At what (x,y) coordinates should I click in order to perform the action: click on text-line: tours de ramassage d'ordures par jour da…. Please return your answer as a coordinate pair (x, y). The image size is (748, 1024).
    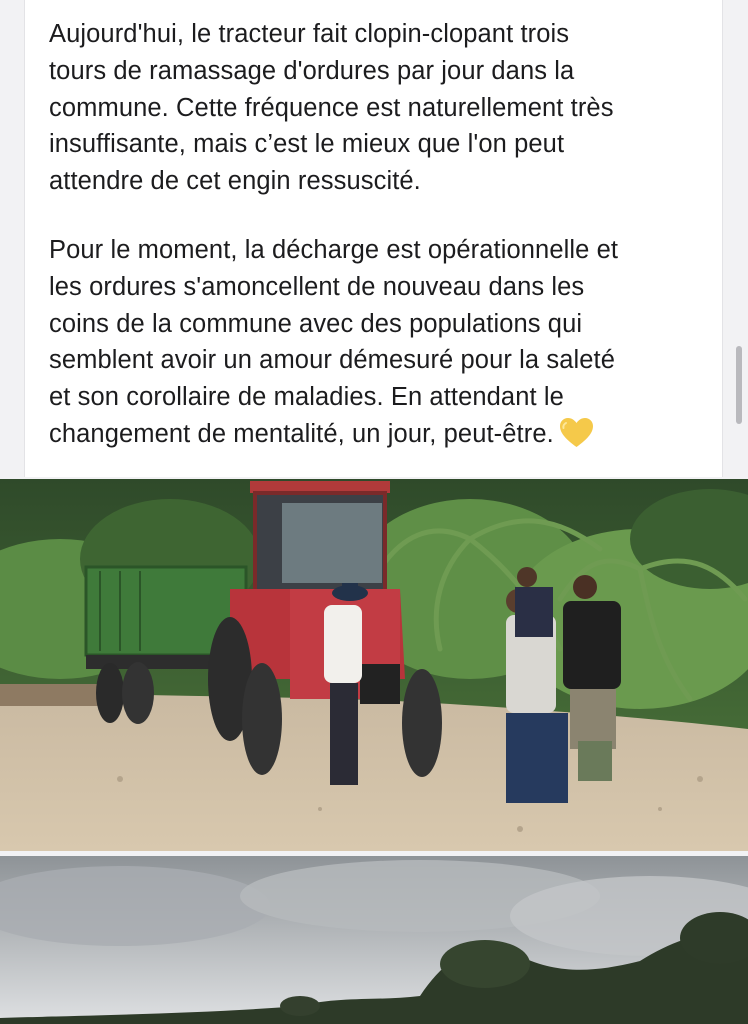
    Looking at the image, I should click on (312, 70).